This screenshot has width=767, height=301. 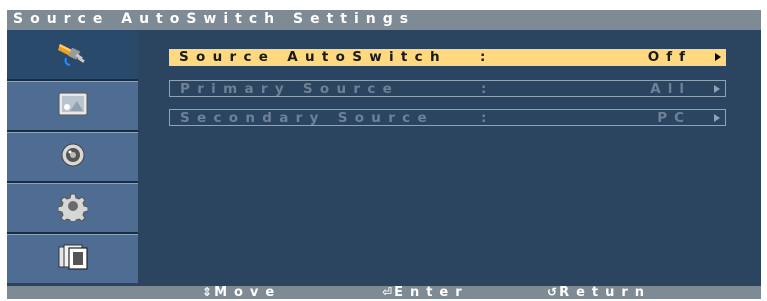 What do you see at coordinates (552, 292) in the screenshot?
I see `return-icon: ↺` at bounding box center [552, 292].